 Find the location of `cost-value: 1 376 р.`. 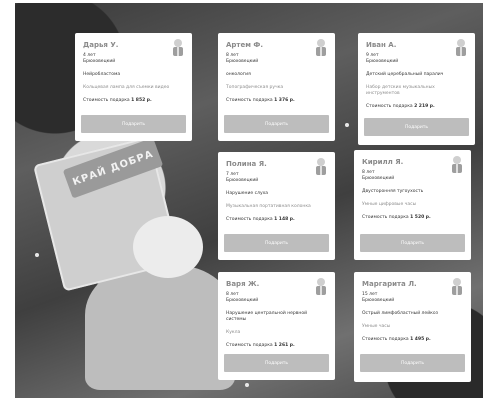

cost-value: 1 376 р. is located at coordinates (284, 100).